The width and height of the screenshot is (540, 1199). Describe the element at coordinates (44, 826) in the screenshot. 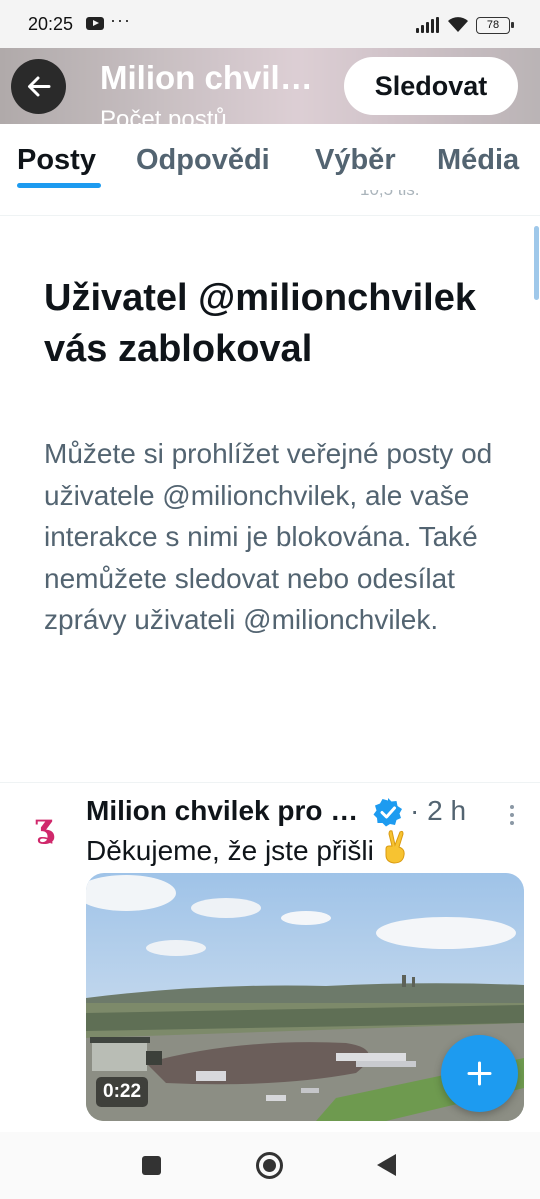

I see `avatar: ʓ` at that location.